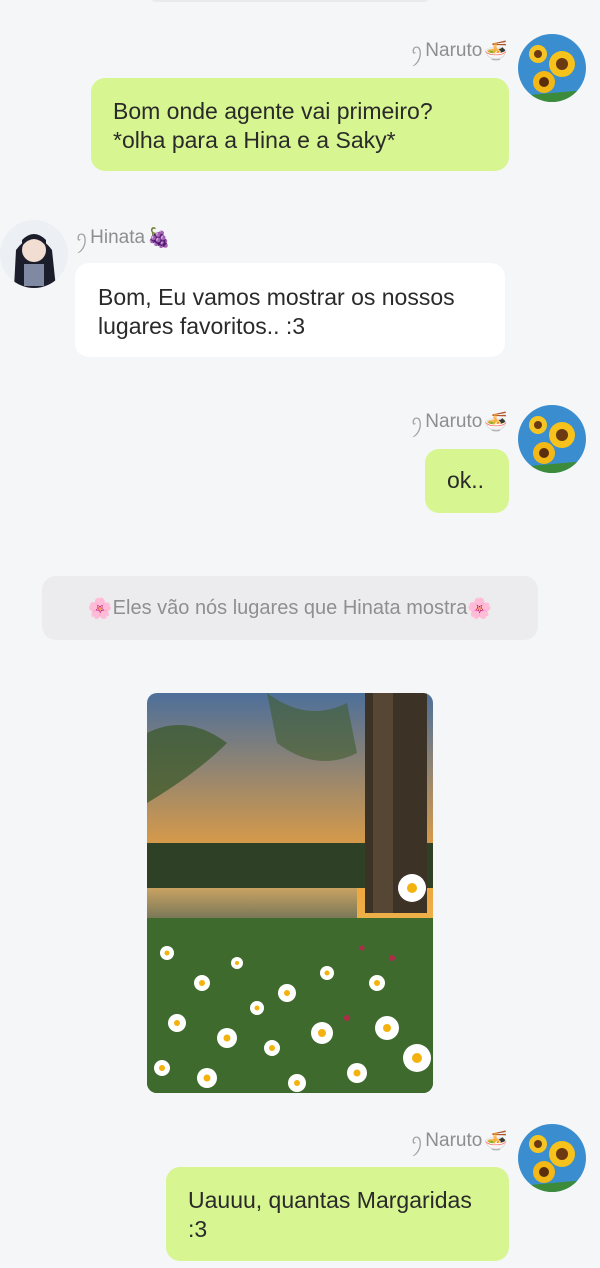  I want to click on grapes-emoji-icon: 🍇, so click(159, 238).